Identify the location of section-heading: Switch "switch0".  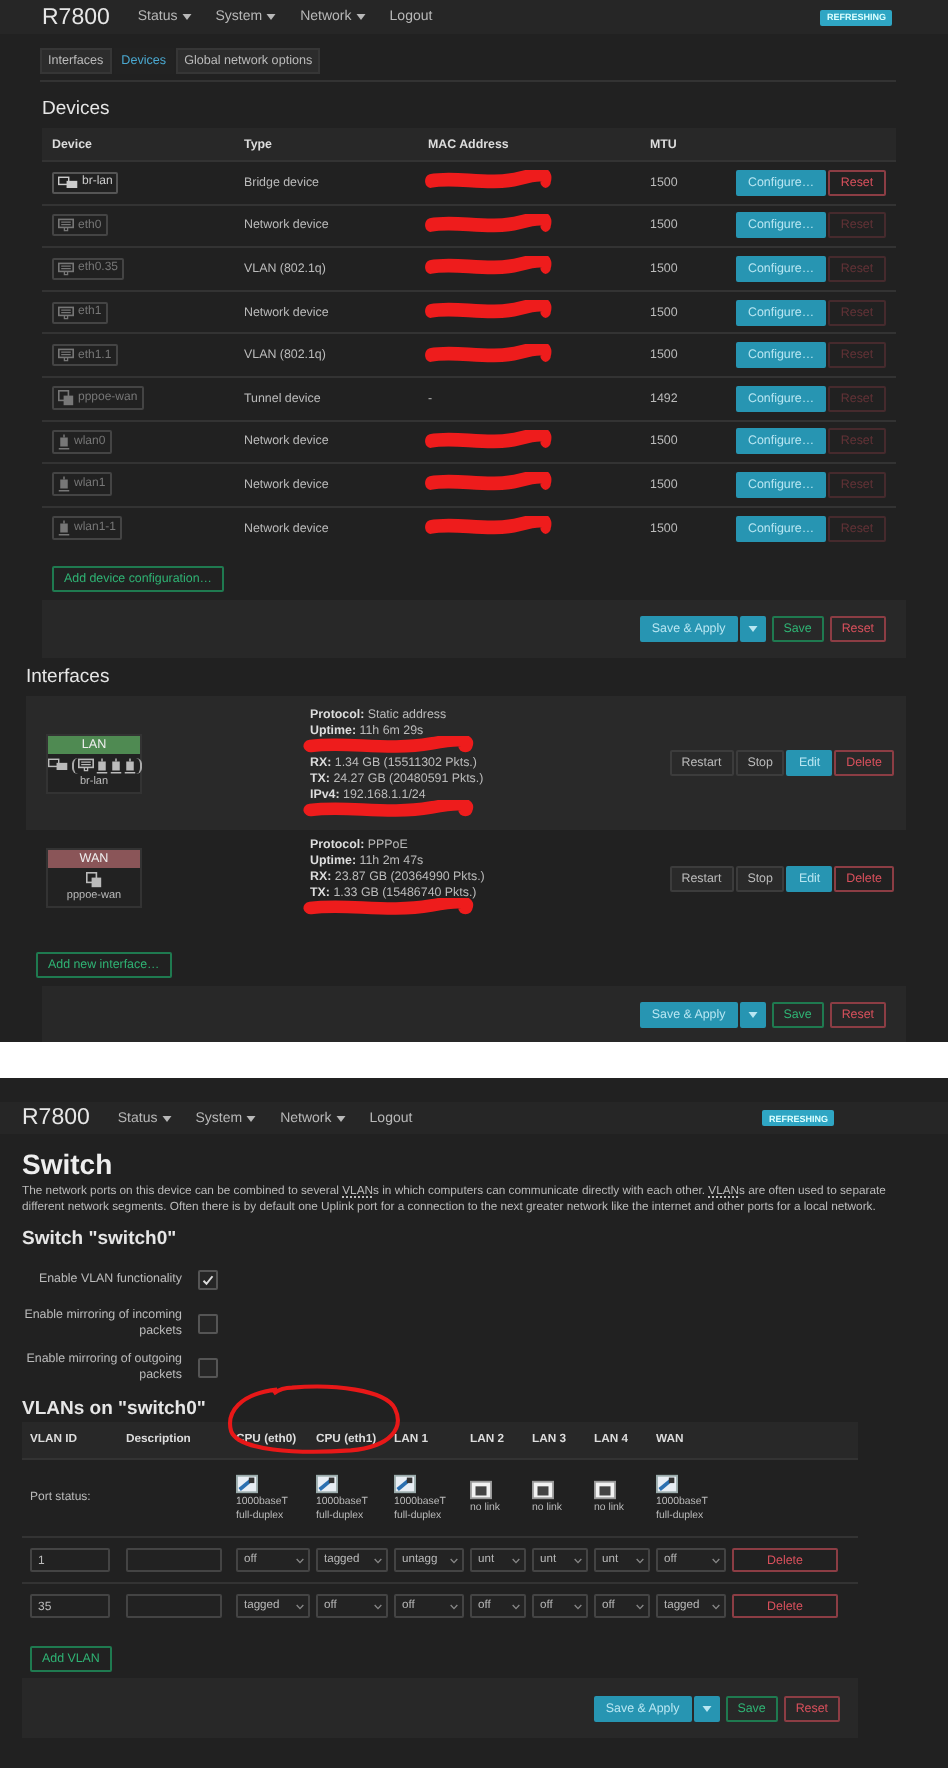
(100, 1239).